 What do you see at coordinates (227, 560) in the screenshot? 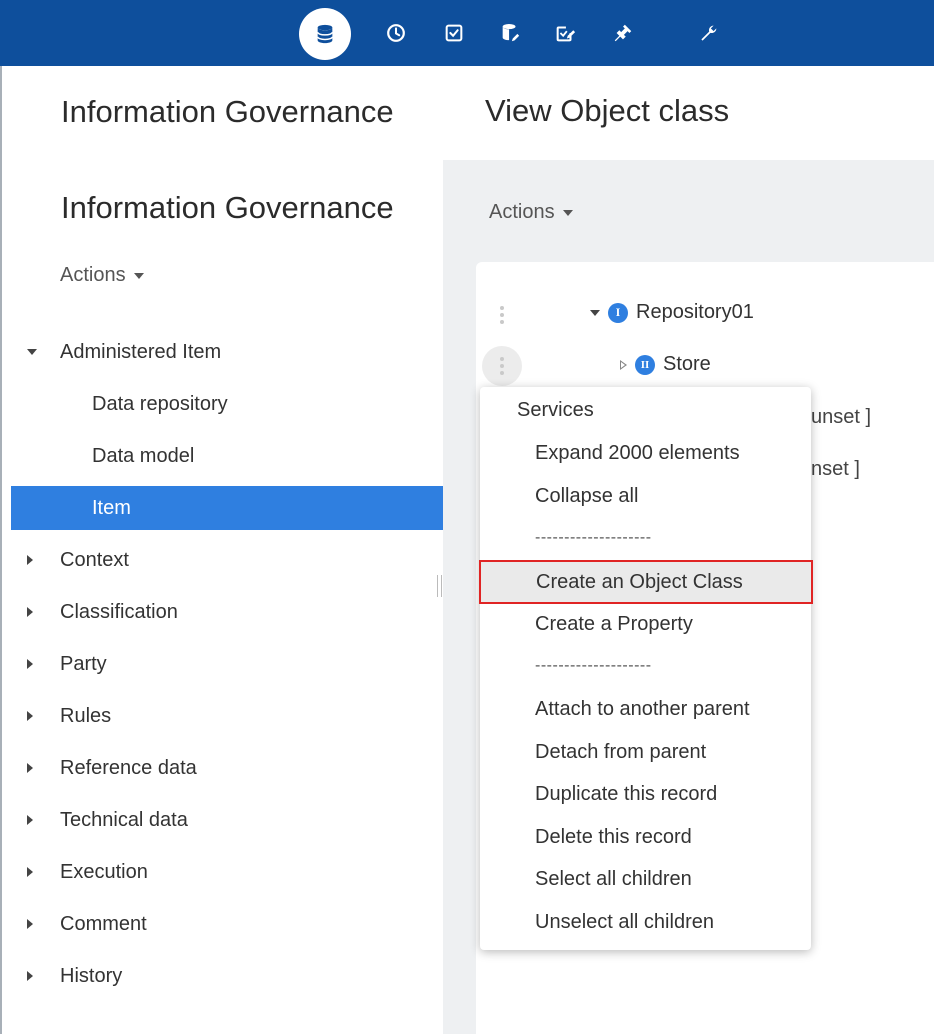
I see `nav-item-context: Context` at bounding box center [227, 560].